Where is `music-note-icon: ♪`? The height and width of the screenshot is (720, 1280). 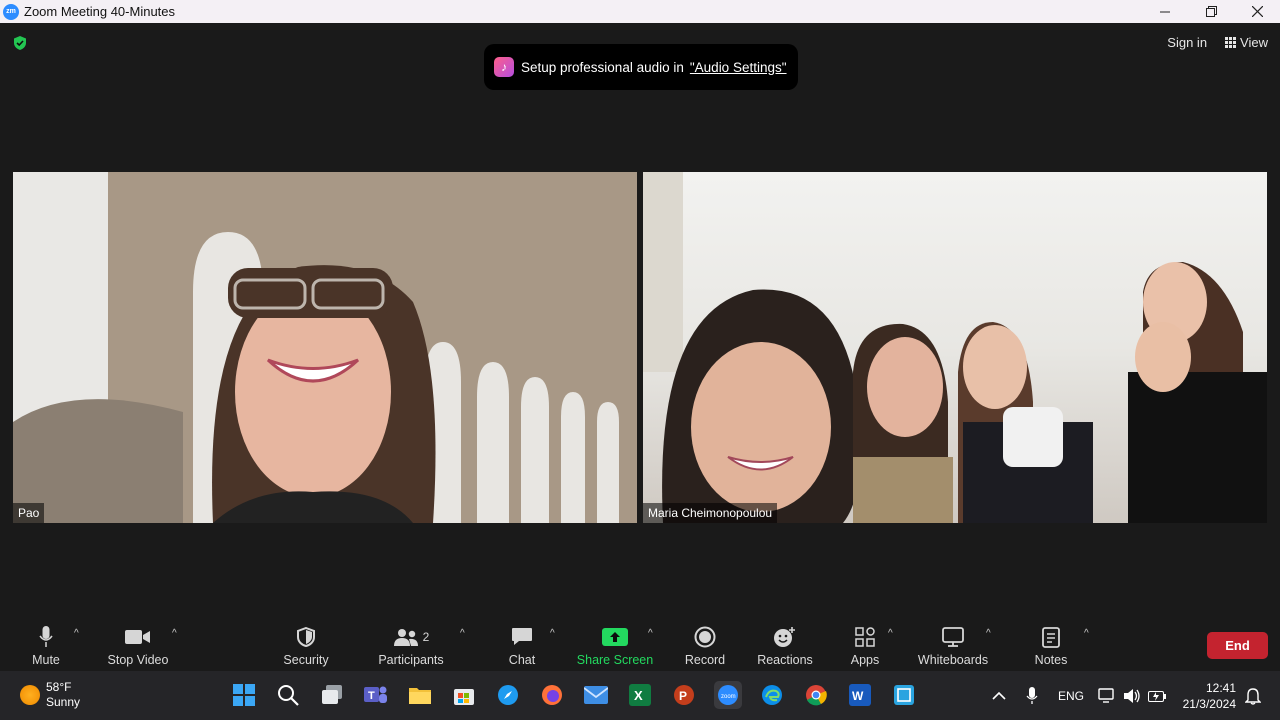 music-note-icon: ♪ is located at coordinates (504, 67).